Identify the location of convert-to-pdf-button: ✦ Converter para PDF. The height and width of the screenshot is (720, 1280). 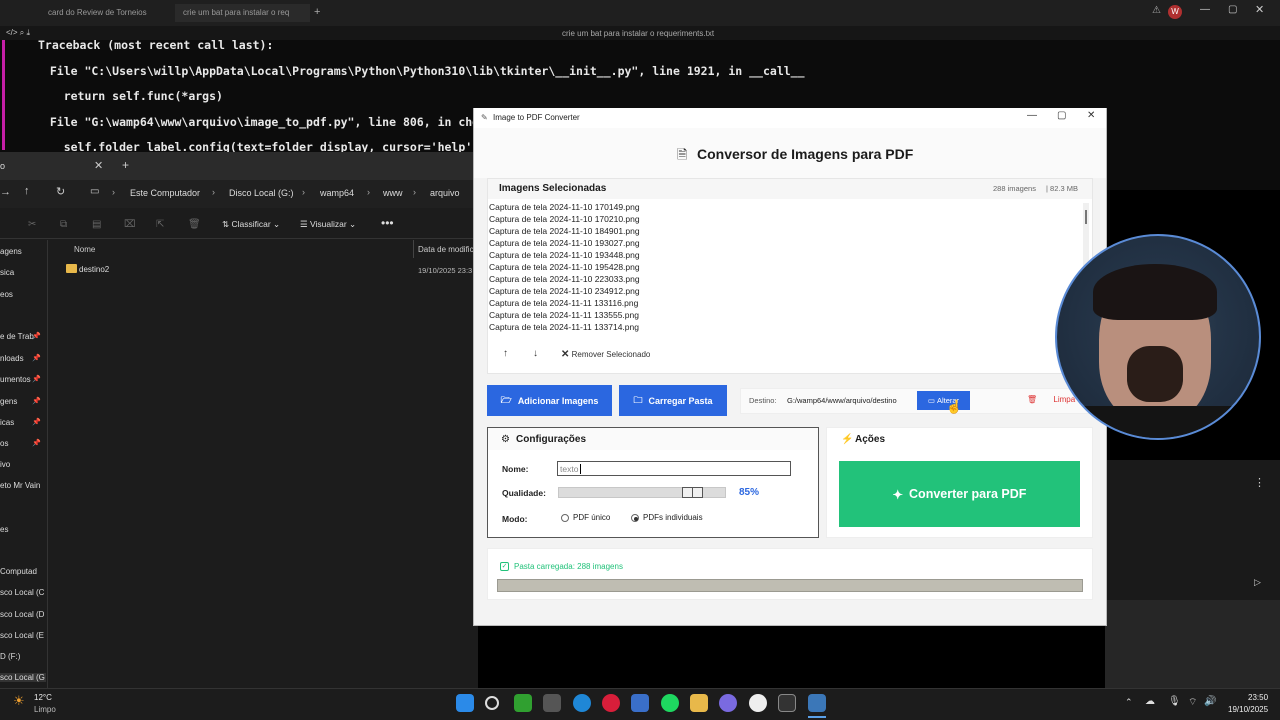
(959, 494).